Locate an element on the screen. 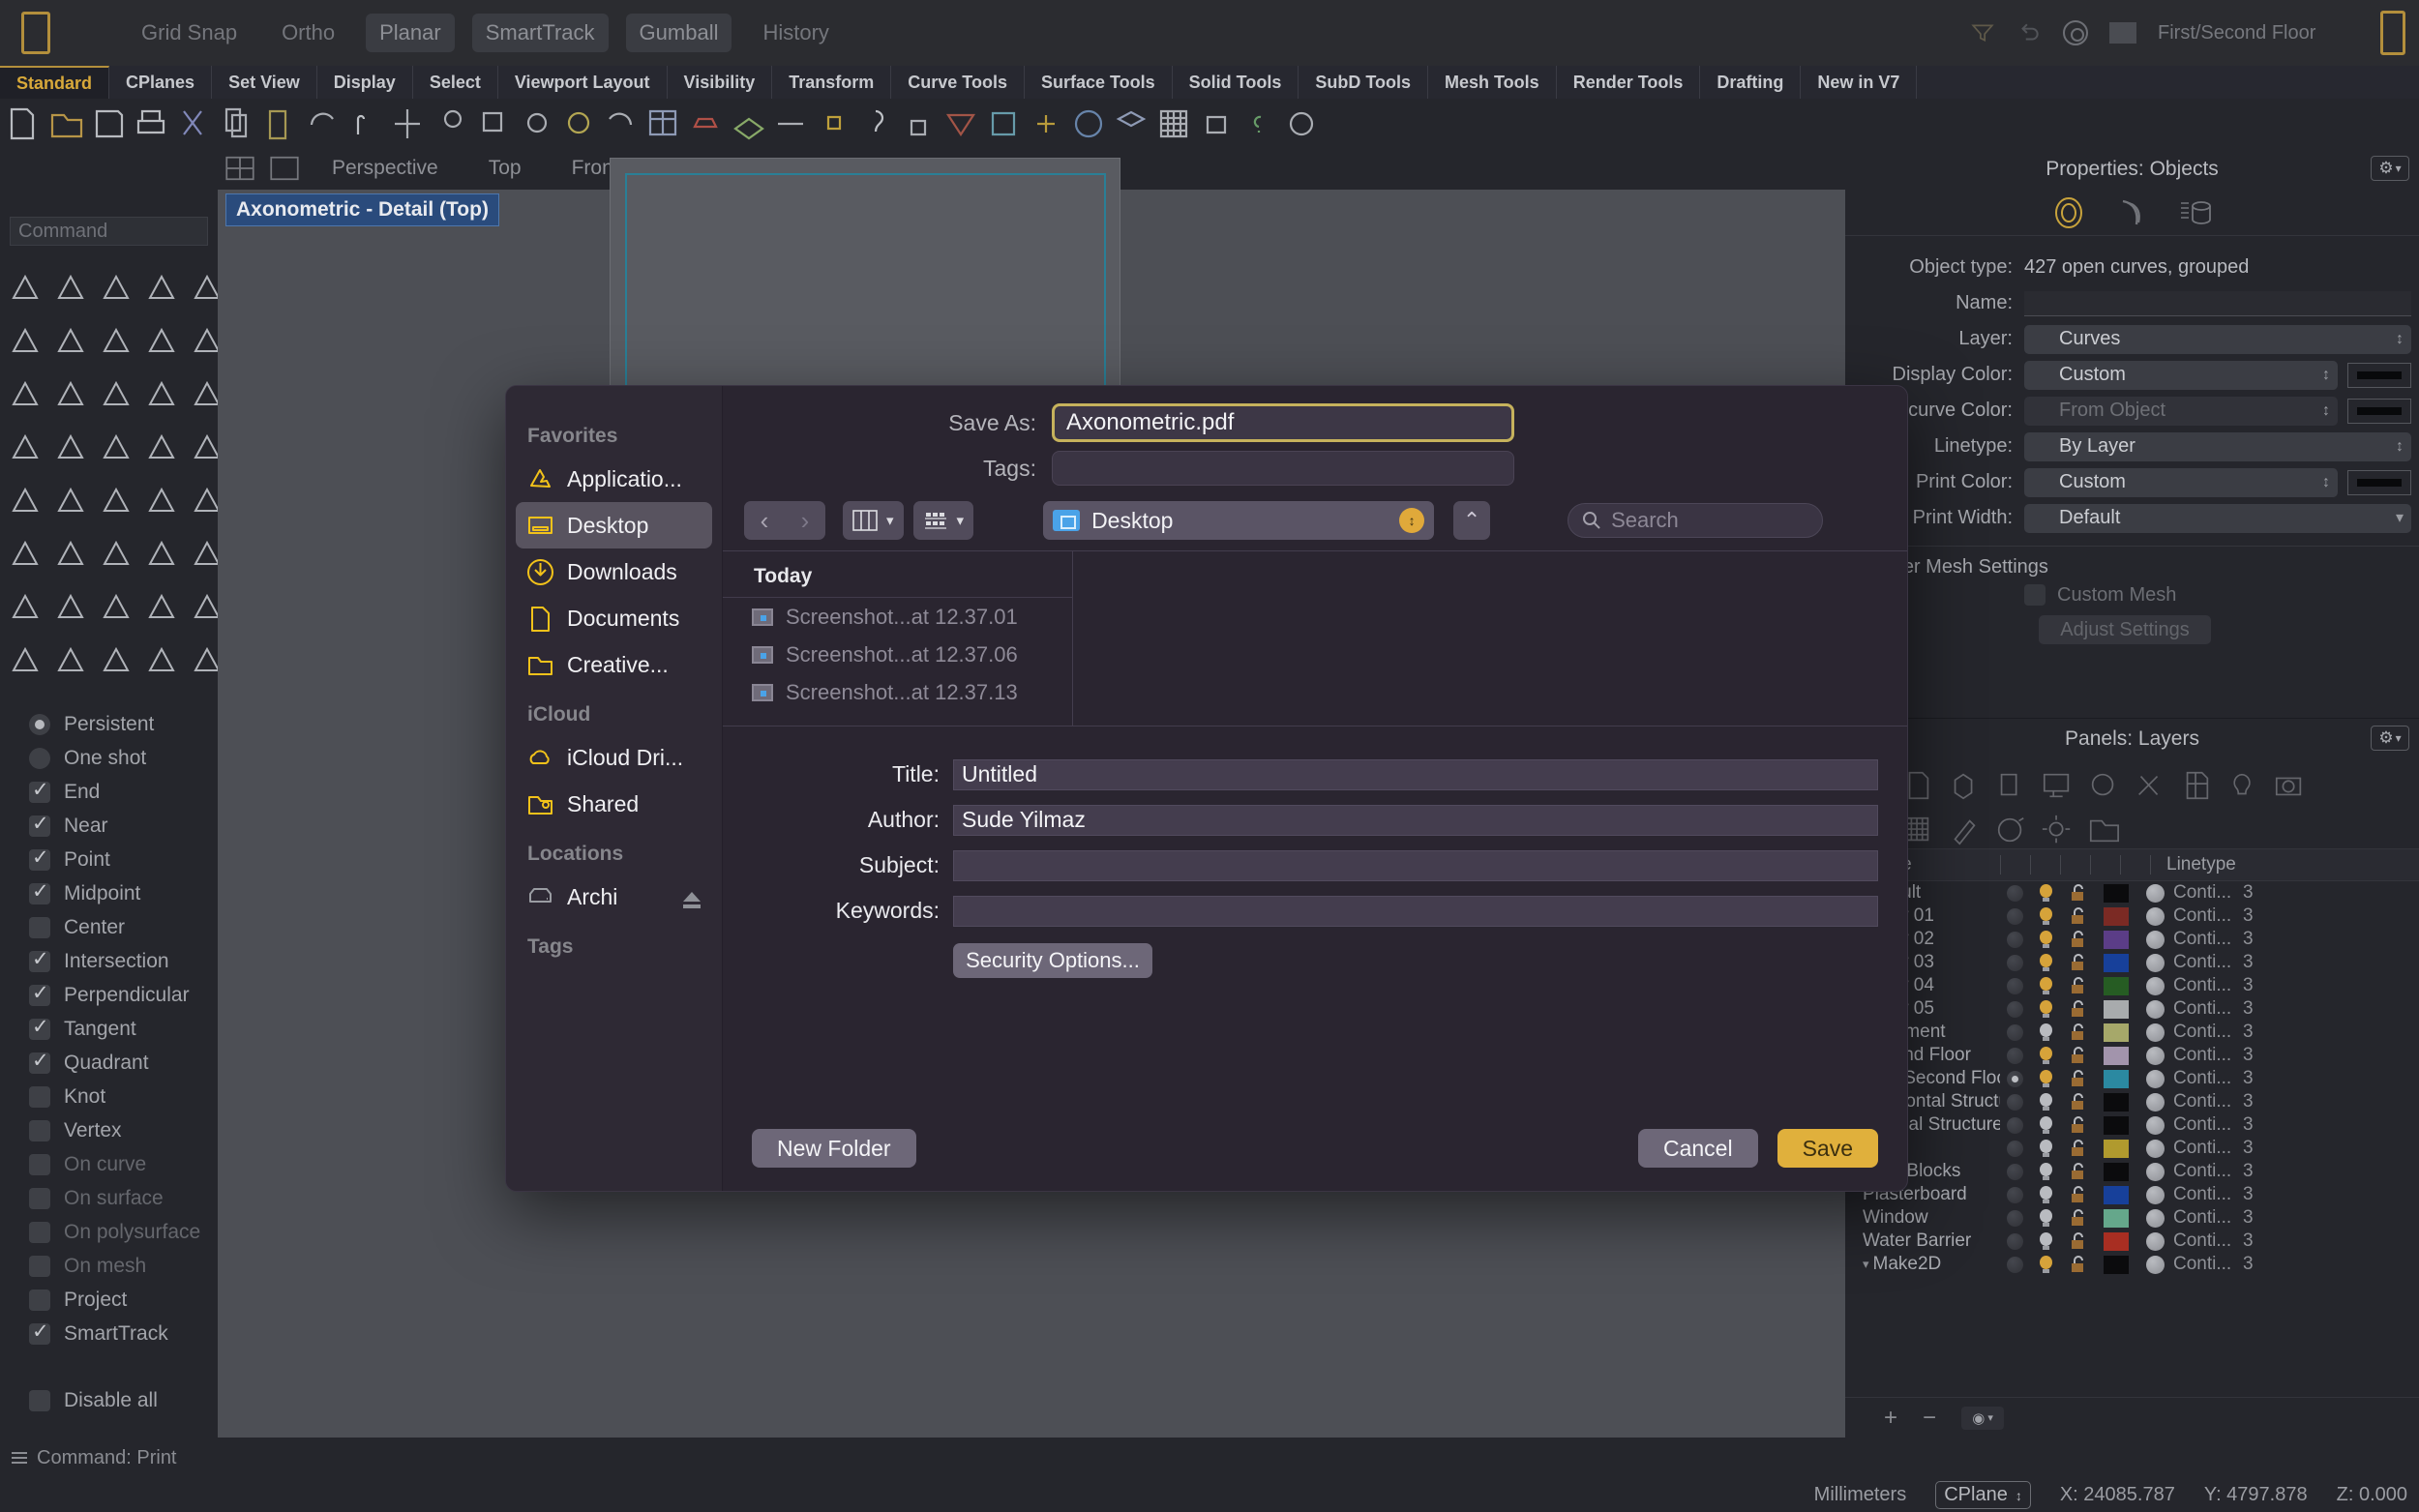  osnap-midpoint: Midpoint is located at coordinates (124, 893).